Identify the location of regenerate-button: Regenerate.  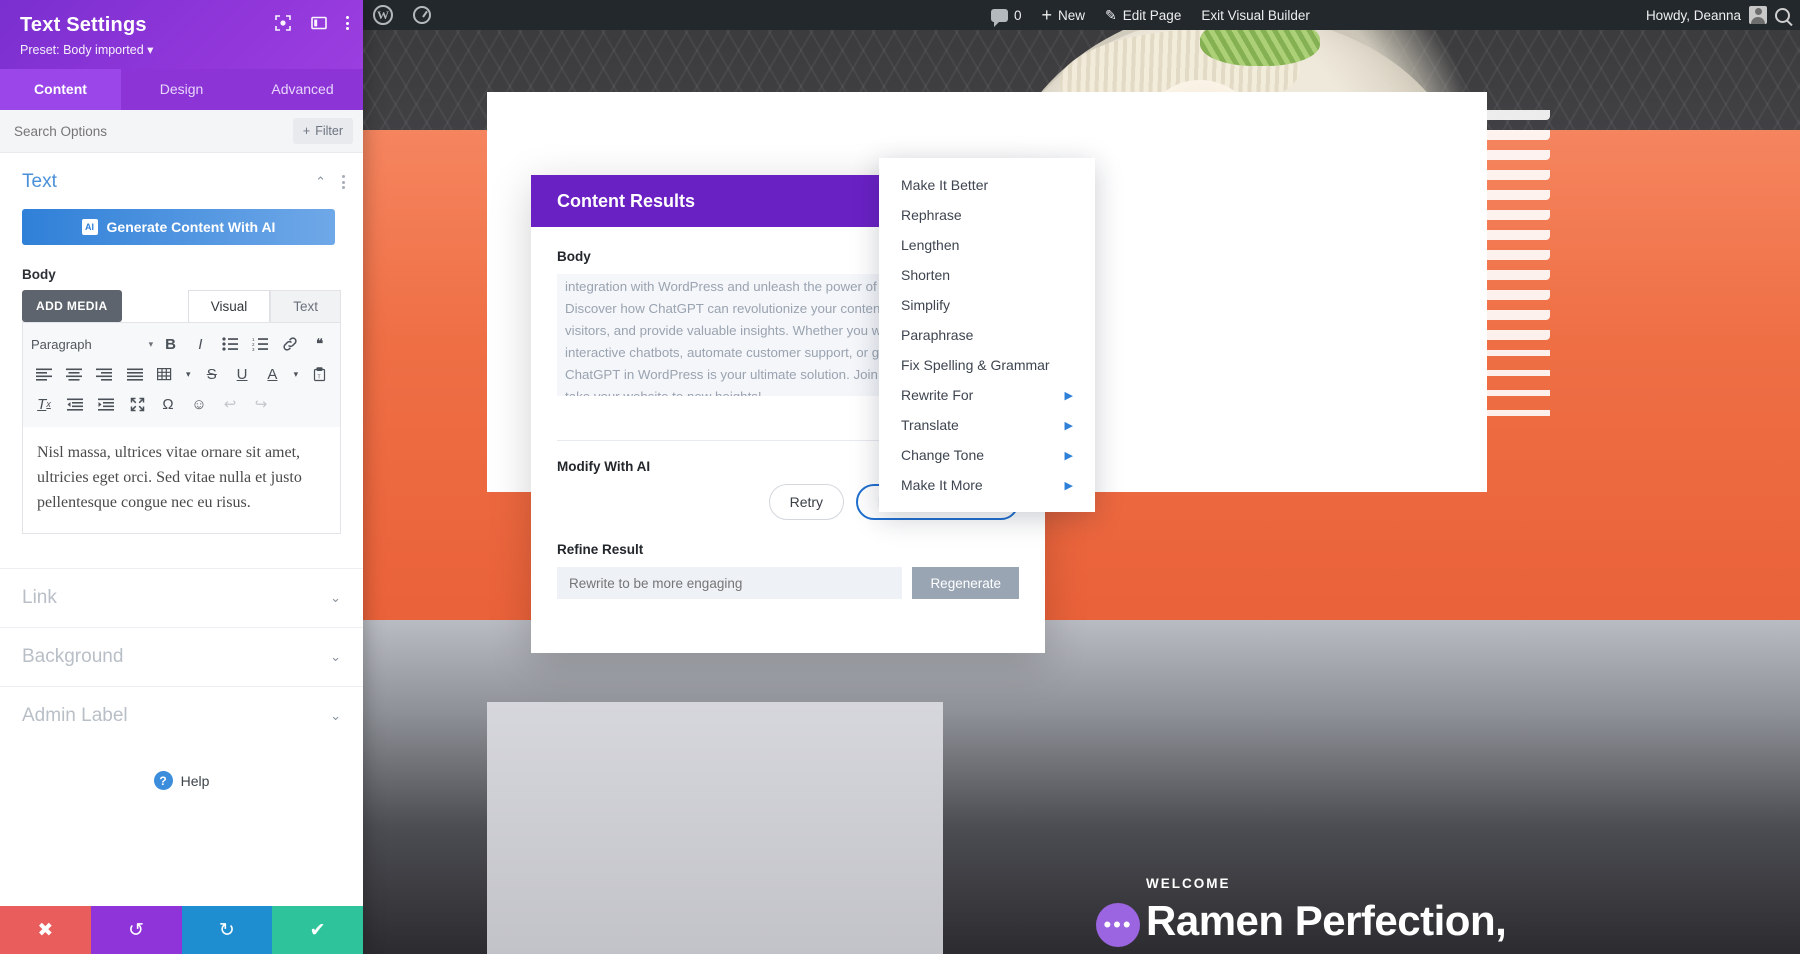
(965, 583).